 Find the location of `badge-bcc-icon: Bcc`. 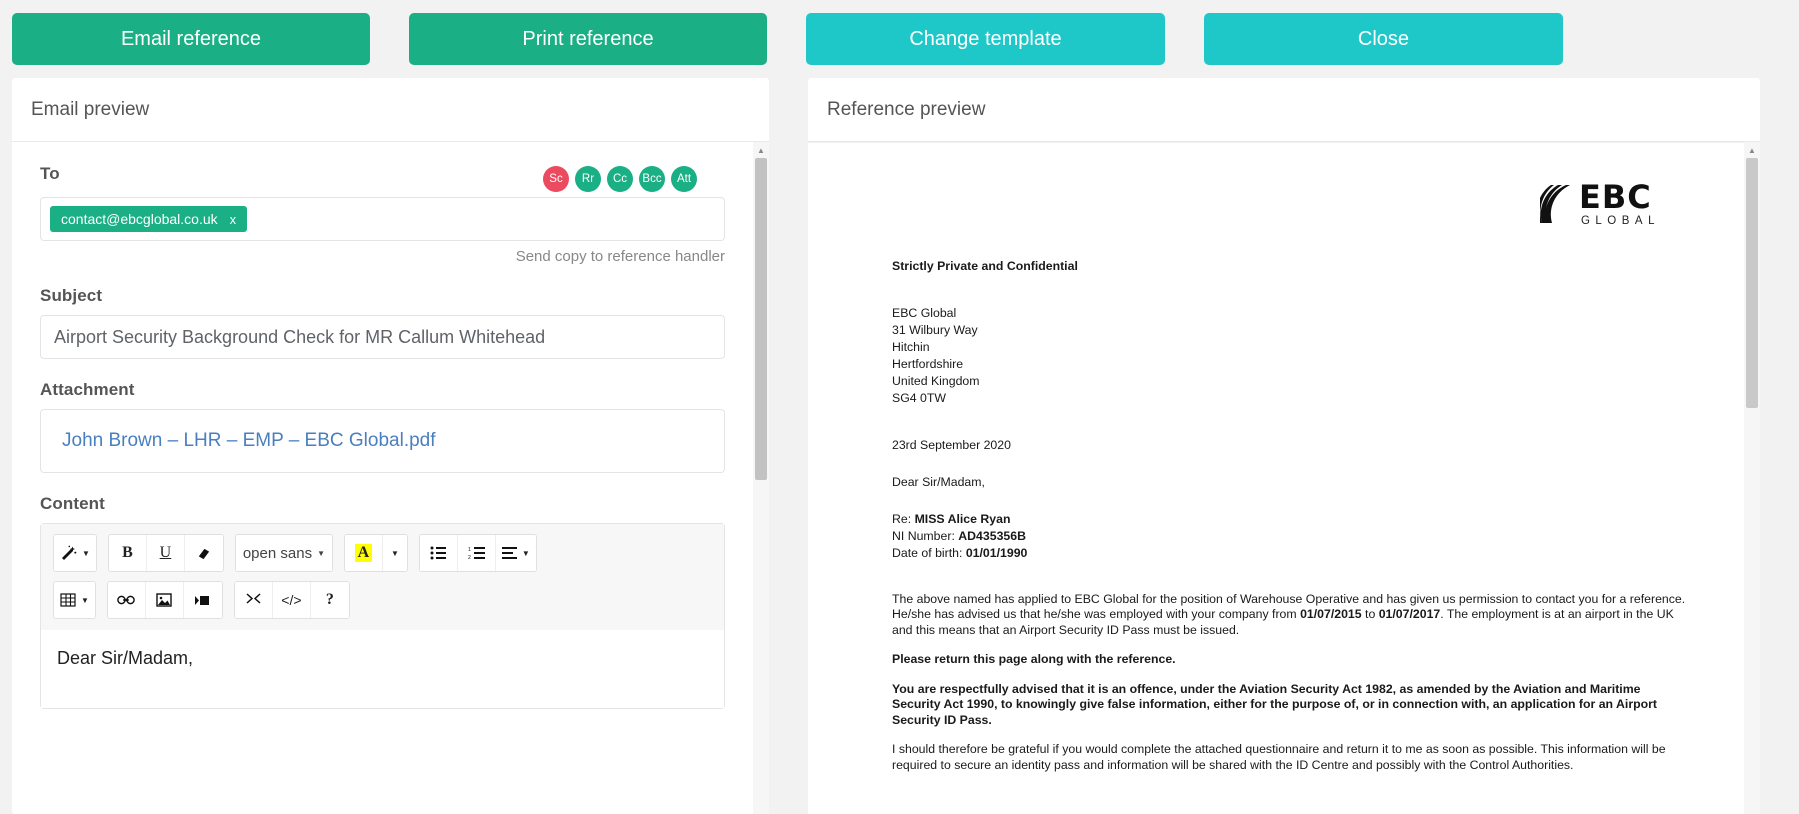

badge-bcc-icon: Bcc is located at coordinates (652, 178).